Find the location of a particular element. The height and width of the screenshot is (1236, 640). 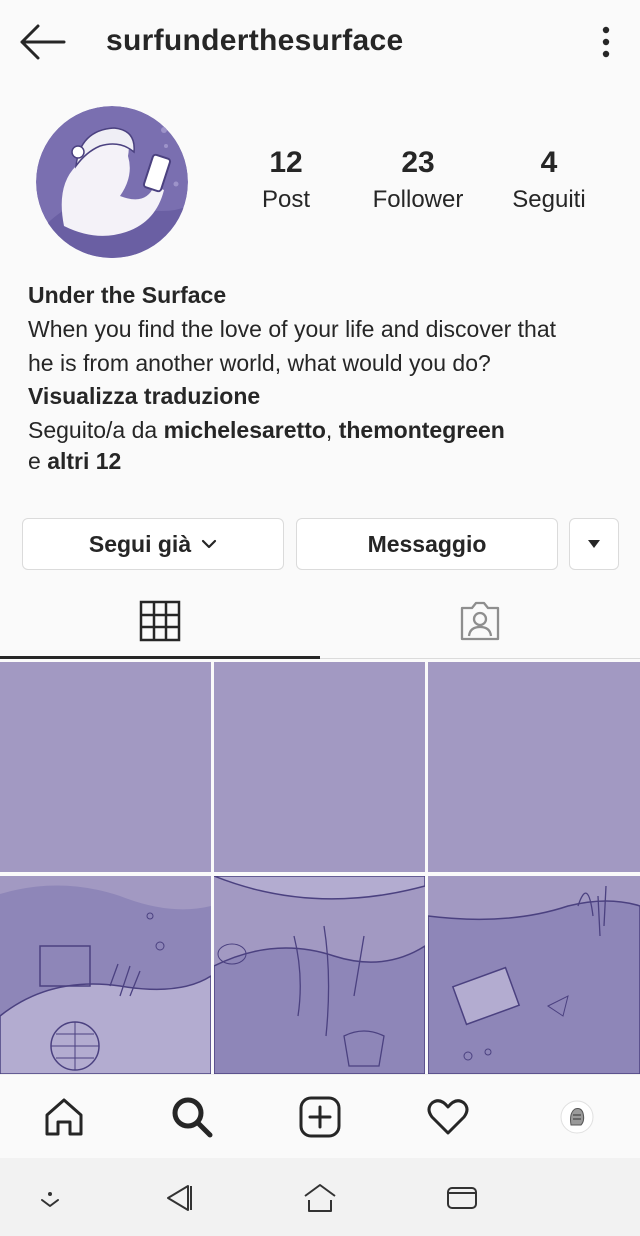

profile-tabs is located at coordinates (320, 621).